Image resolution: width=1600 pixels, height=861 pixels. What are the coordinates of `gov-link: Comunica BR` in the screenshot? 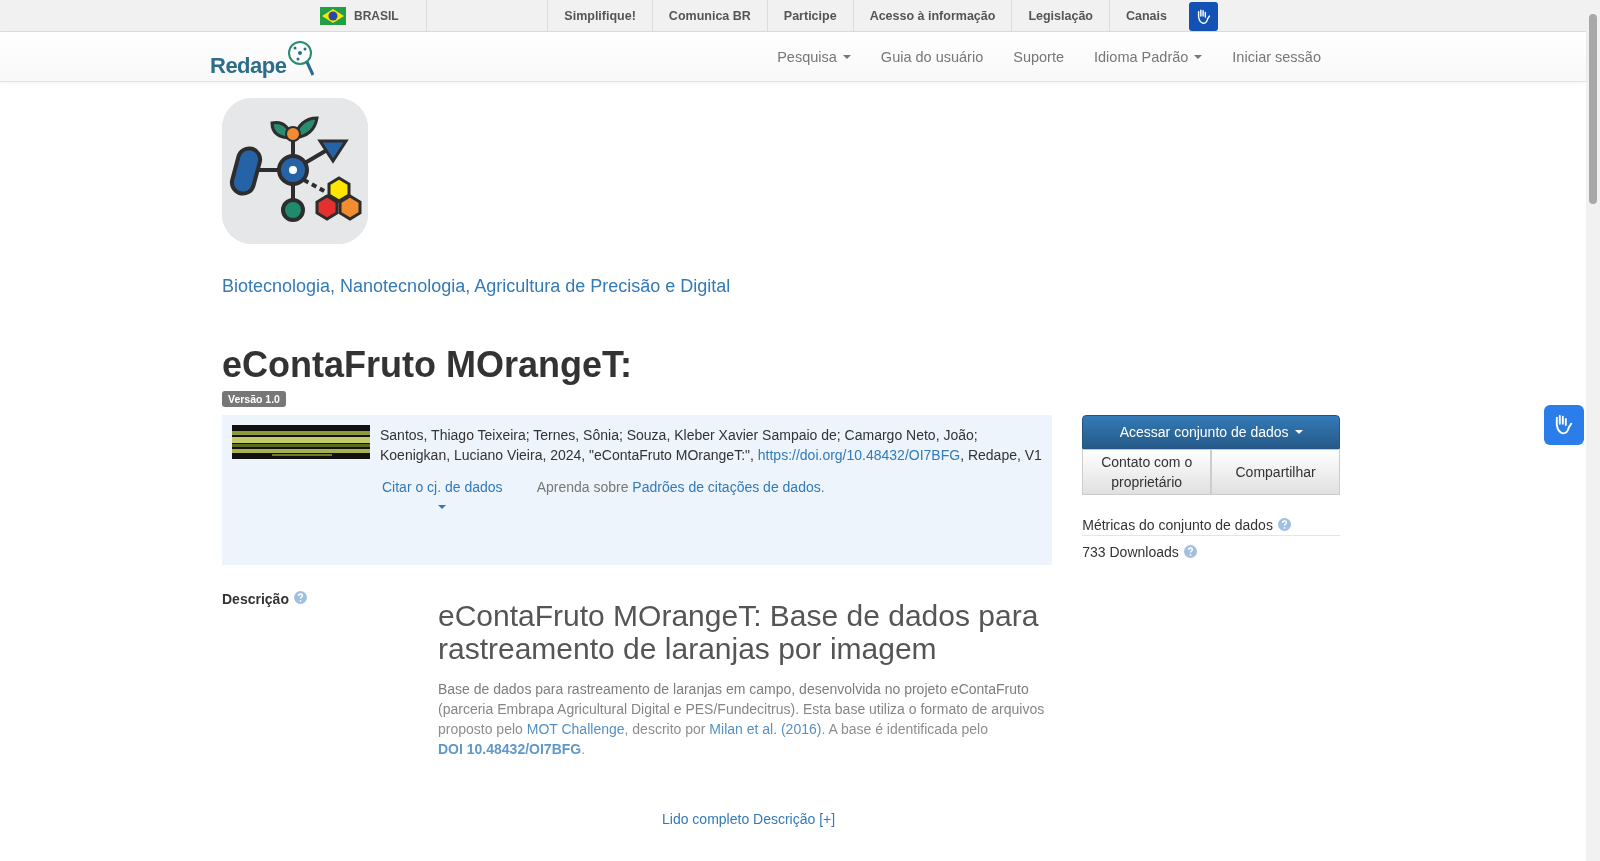 It's located at (709, 15).